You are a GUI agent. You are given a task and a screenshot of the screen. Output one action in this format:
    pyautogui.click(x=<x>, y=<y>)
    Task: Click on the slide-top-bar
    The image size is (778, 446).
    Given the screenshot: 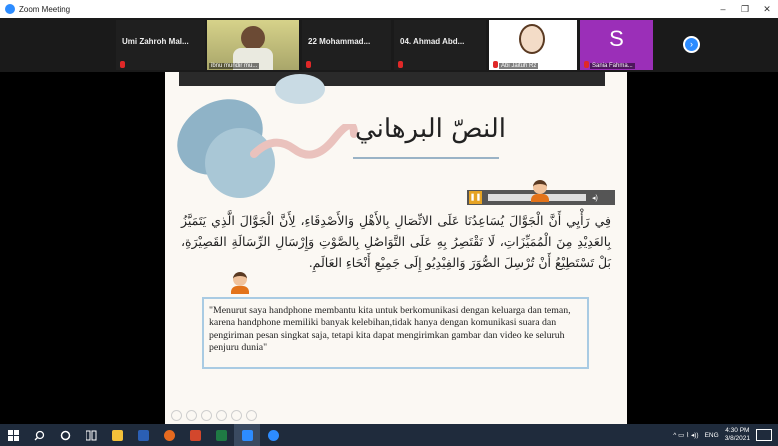 What is the action you would take?
    pyautogui.click(x=392, y=79)
    